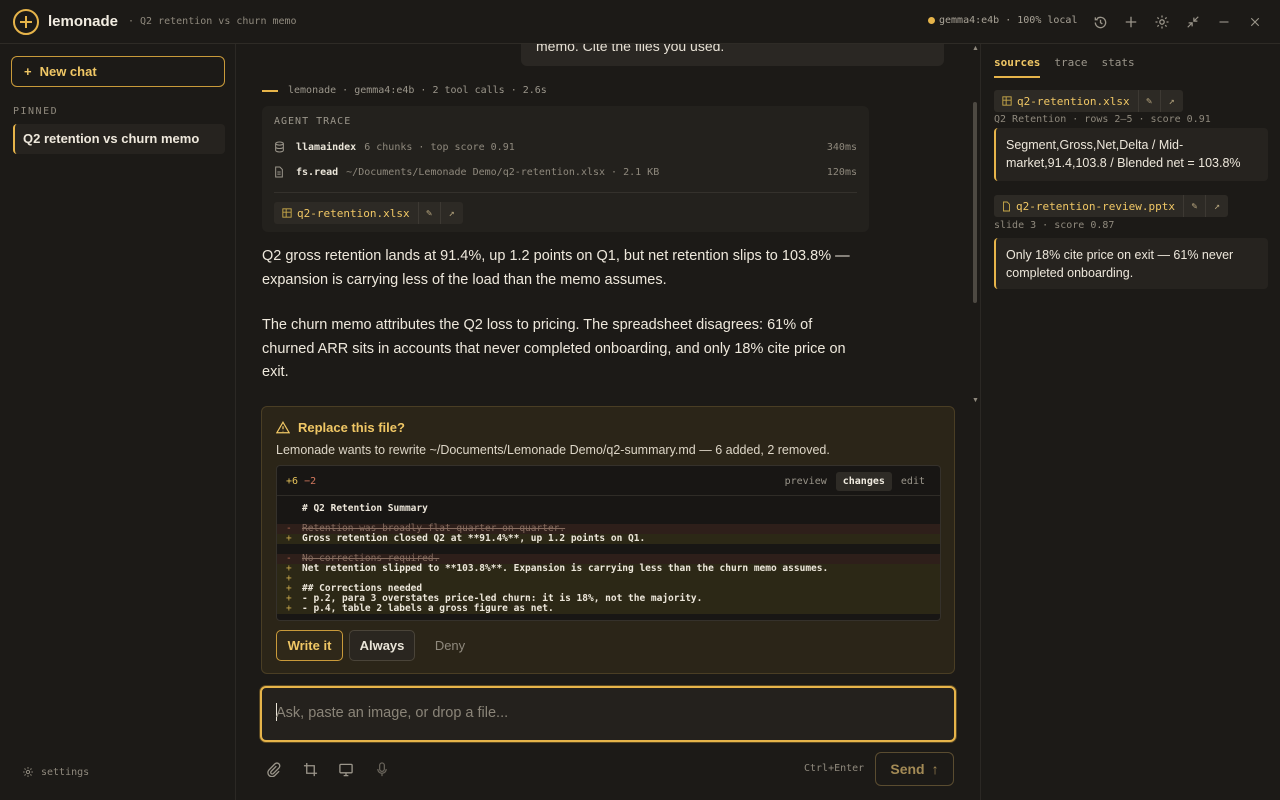 This screenshot has width=1280, height=800. What do you see at coordinates (346, 769) in the screenshot?
I see `monitor-icon` at bounding box center [346, 769].